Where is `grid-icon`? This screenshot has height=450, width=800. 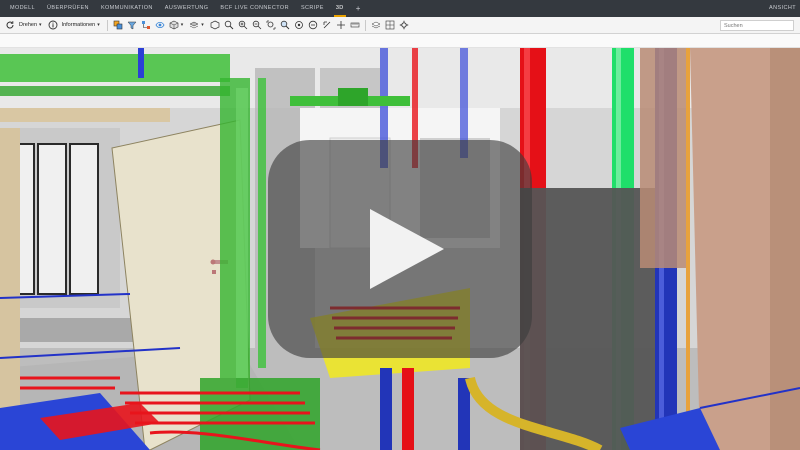 grid-icon is located at coordinates (390, 25).